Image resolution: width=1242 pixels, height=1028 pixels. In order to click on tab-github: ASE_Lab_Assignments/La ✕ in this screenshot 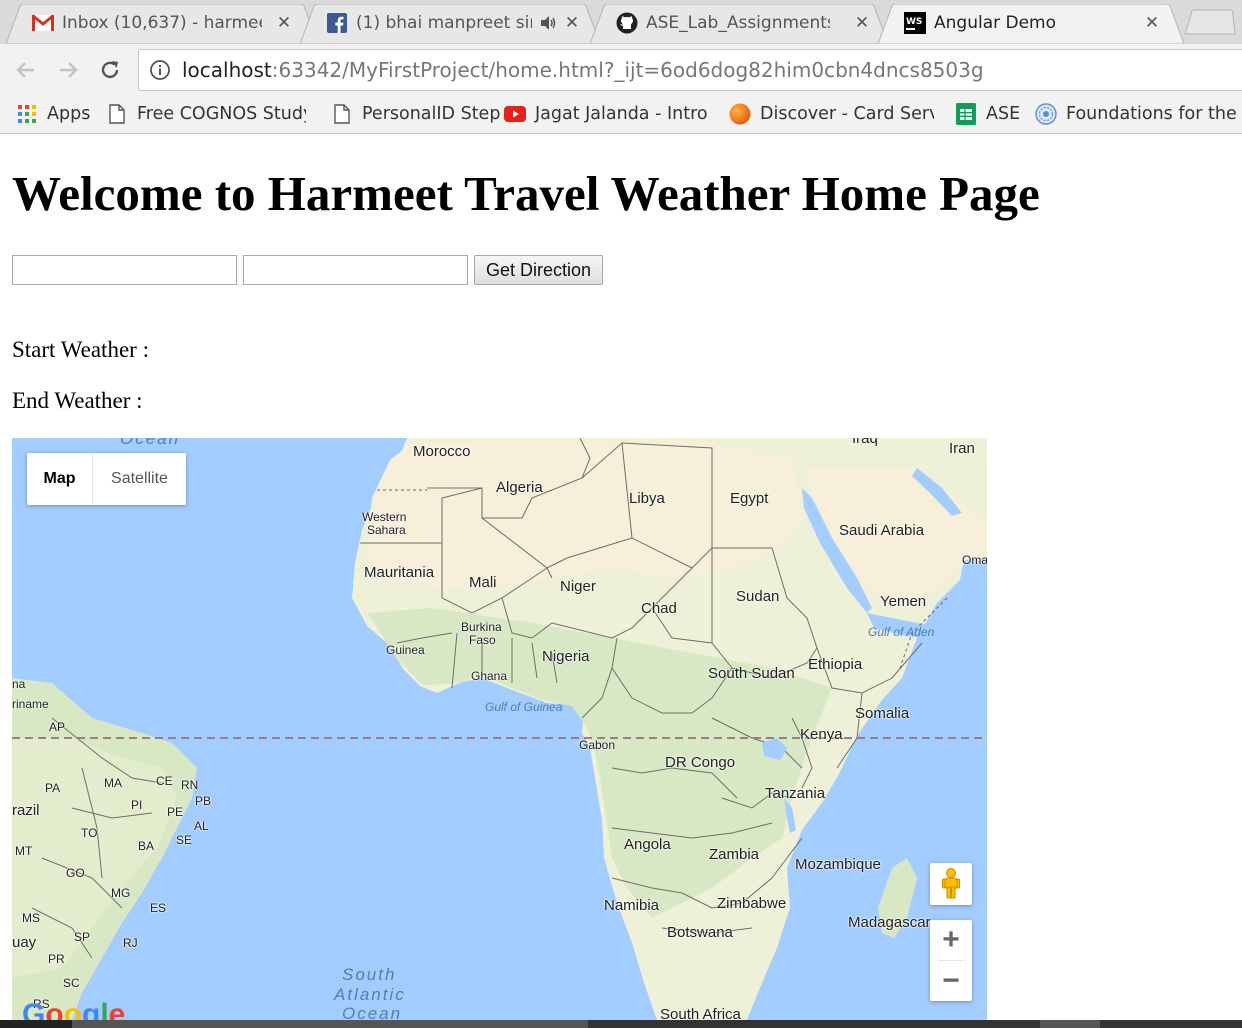, I will do `click(739, 24)`.